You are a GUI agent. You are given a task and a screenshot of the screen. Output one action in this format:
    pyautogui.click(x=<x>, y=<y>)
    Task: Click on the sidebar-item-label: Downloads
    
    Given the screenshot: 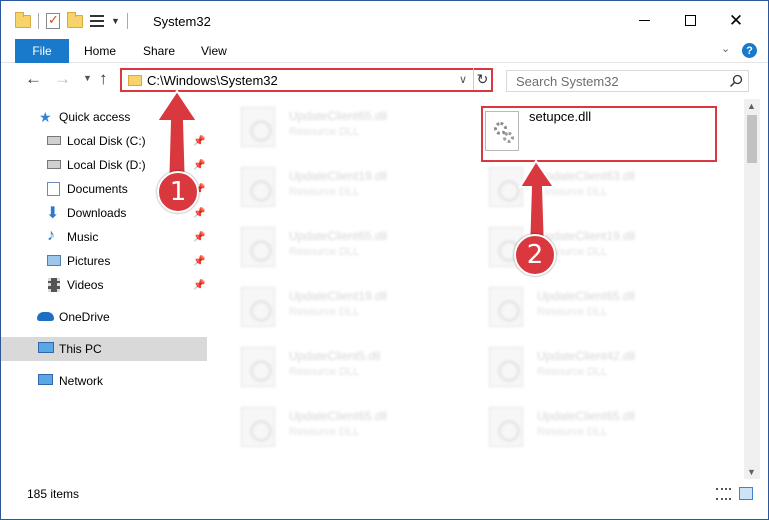 What is the action you would take?
    pyautogui.click(x=97, y=213)
    